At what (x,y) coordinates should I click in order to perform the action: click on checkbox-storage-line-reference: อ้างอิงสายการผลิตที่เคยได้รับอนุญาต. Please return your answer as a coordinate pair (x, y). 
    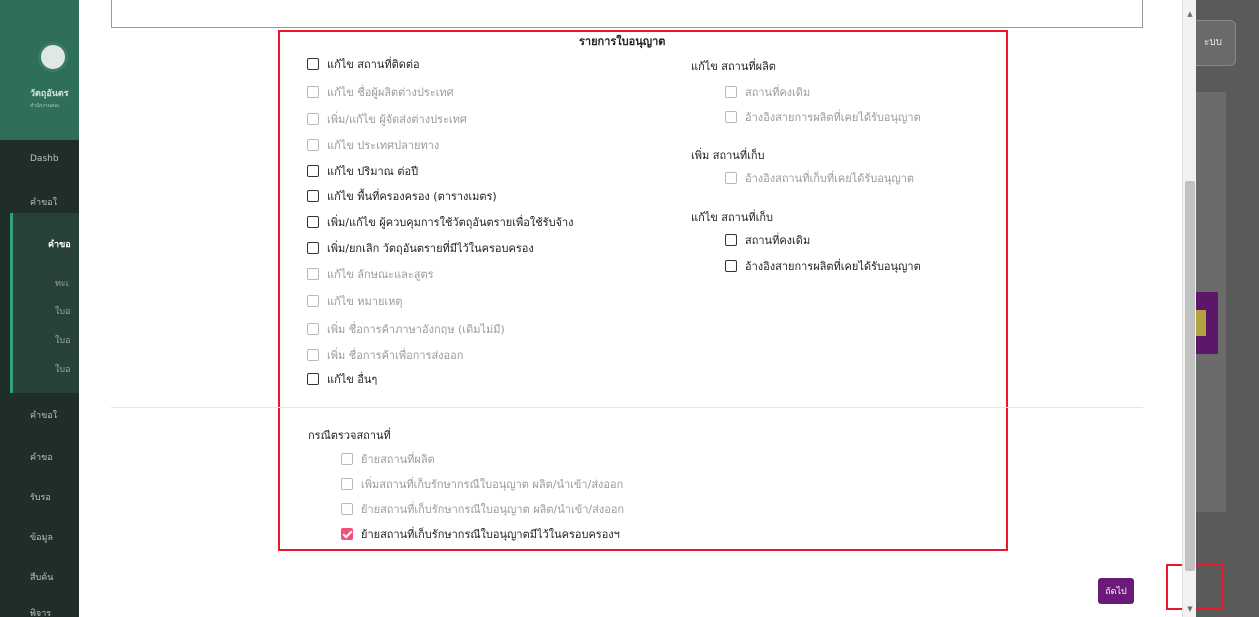
    Looking at the image, I should click on (823, 266).